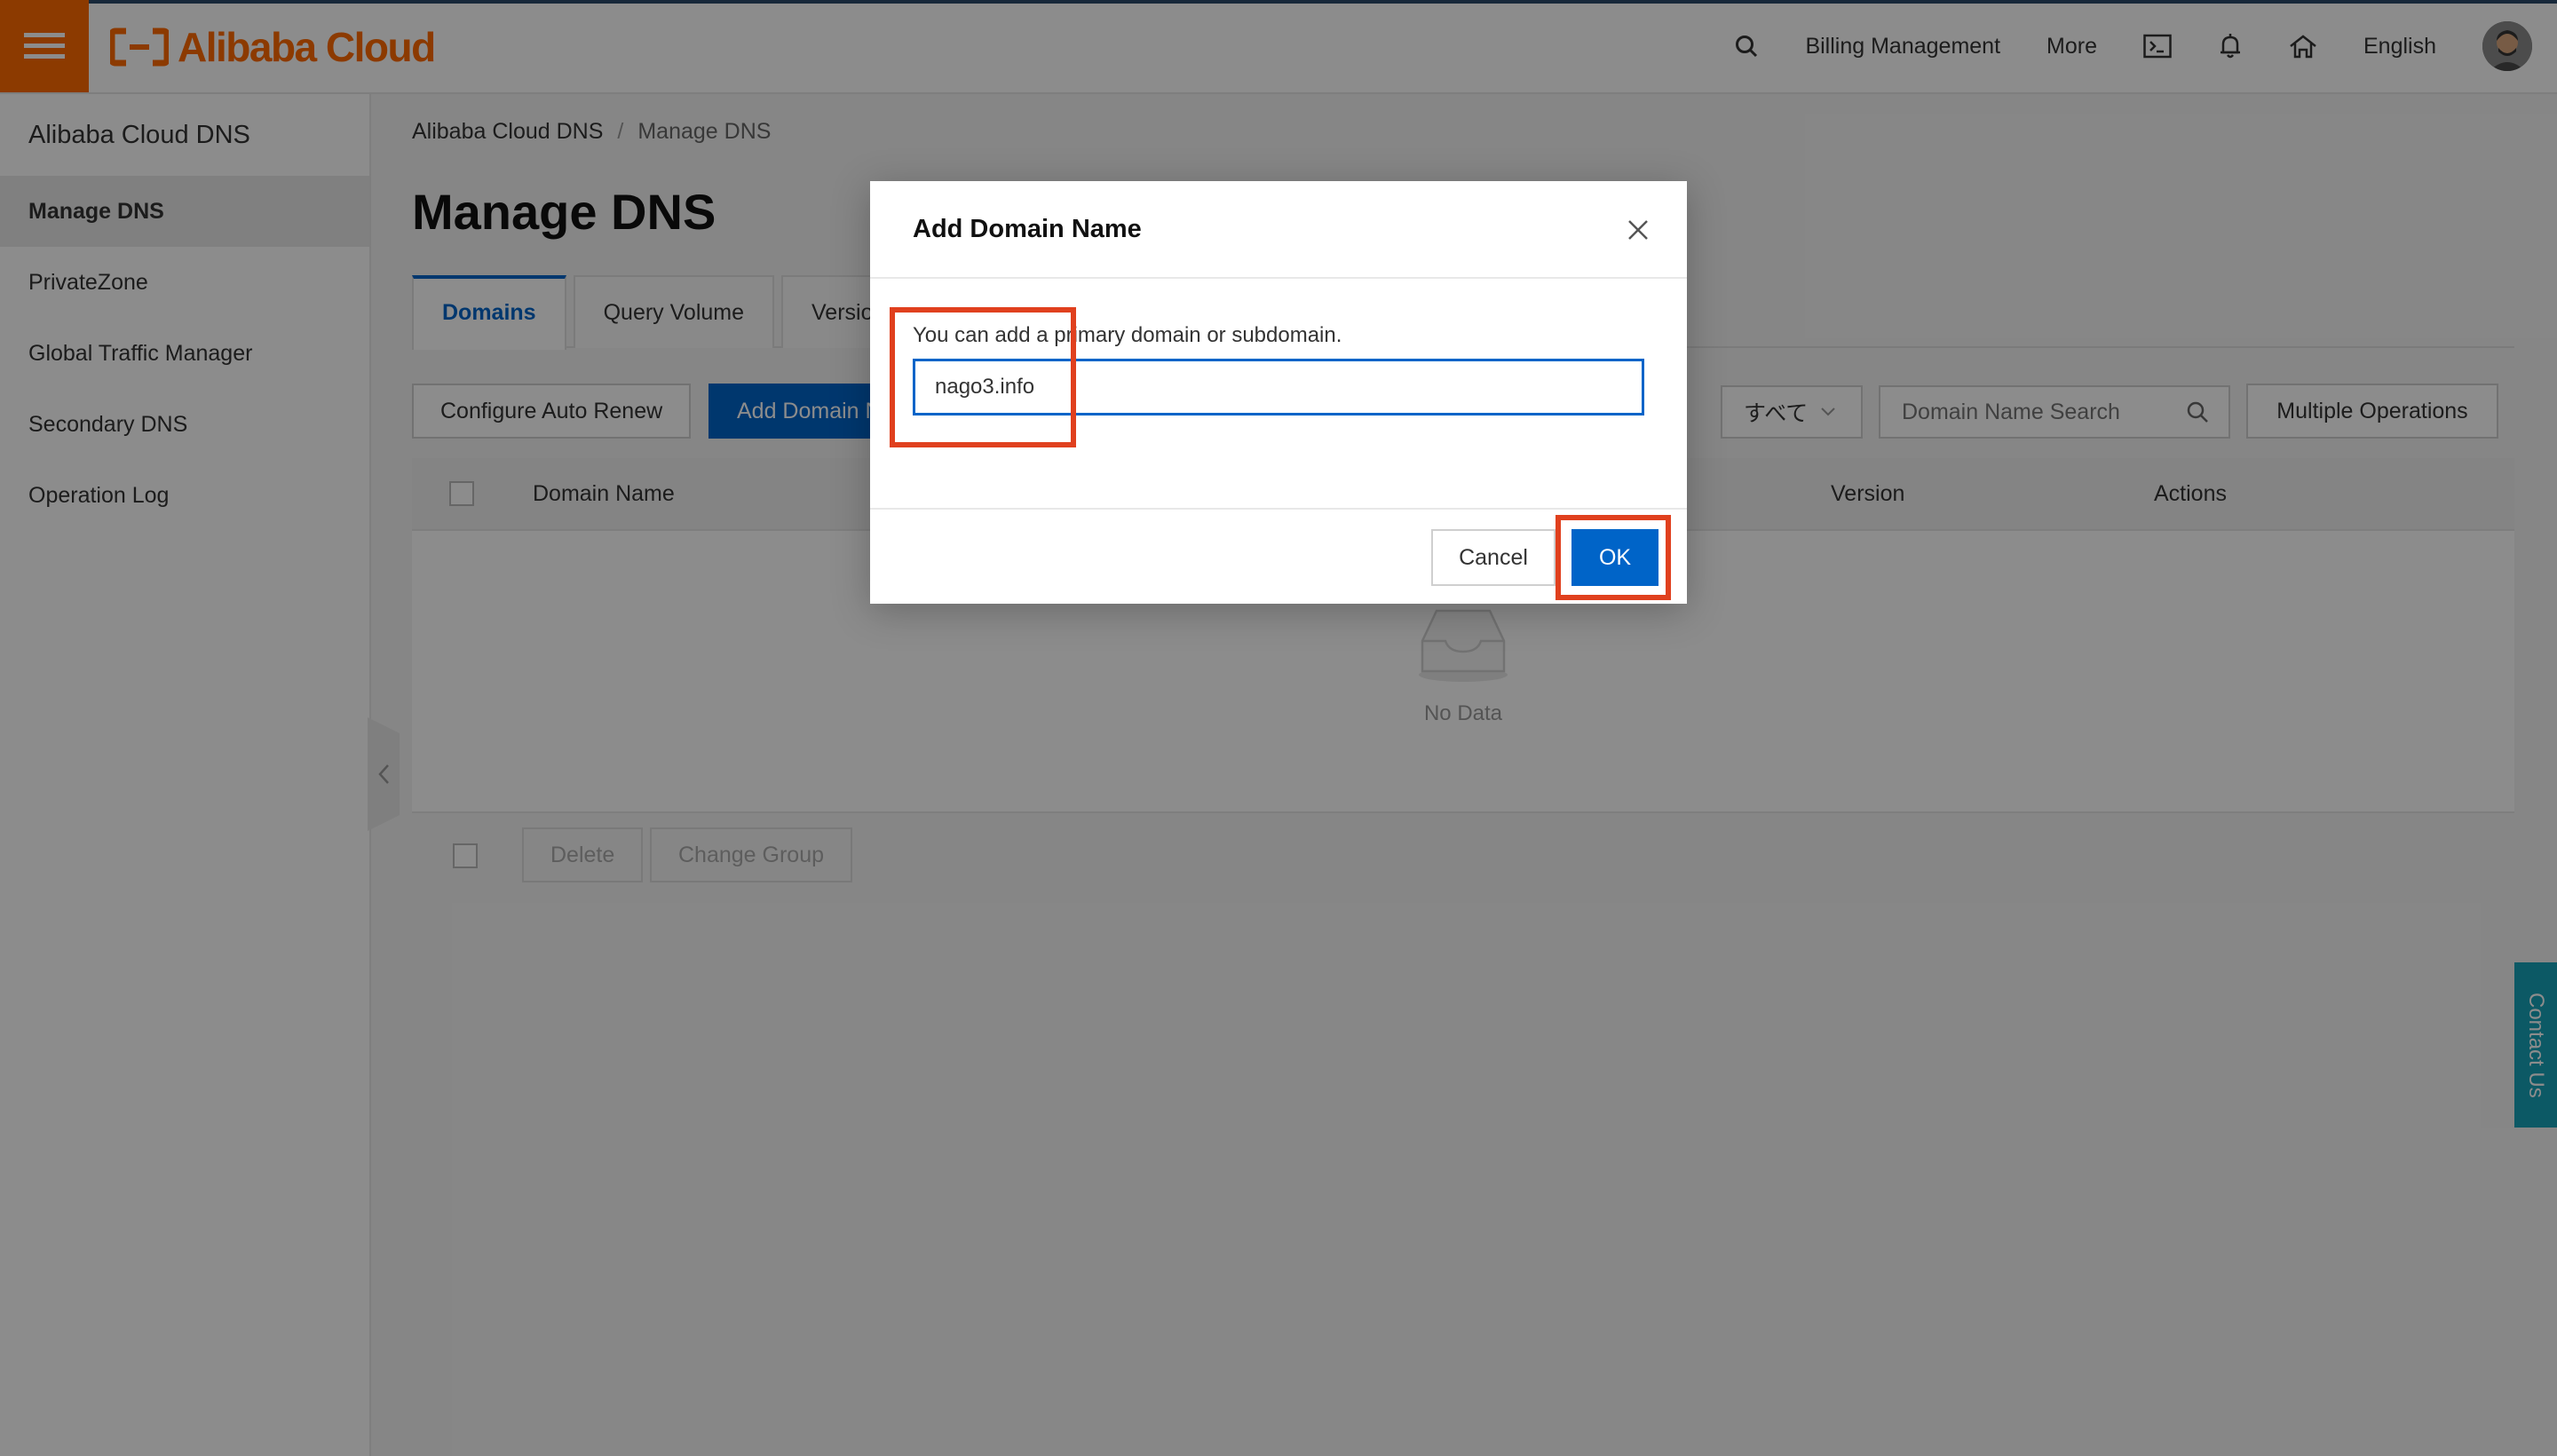 This screenshot has width=2557, height=1456. What do you see at coordinates (1027, 229) in the screenshot?
I see `dialog-title: Add Domain Name` at bounding box center [1027, 229].